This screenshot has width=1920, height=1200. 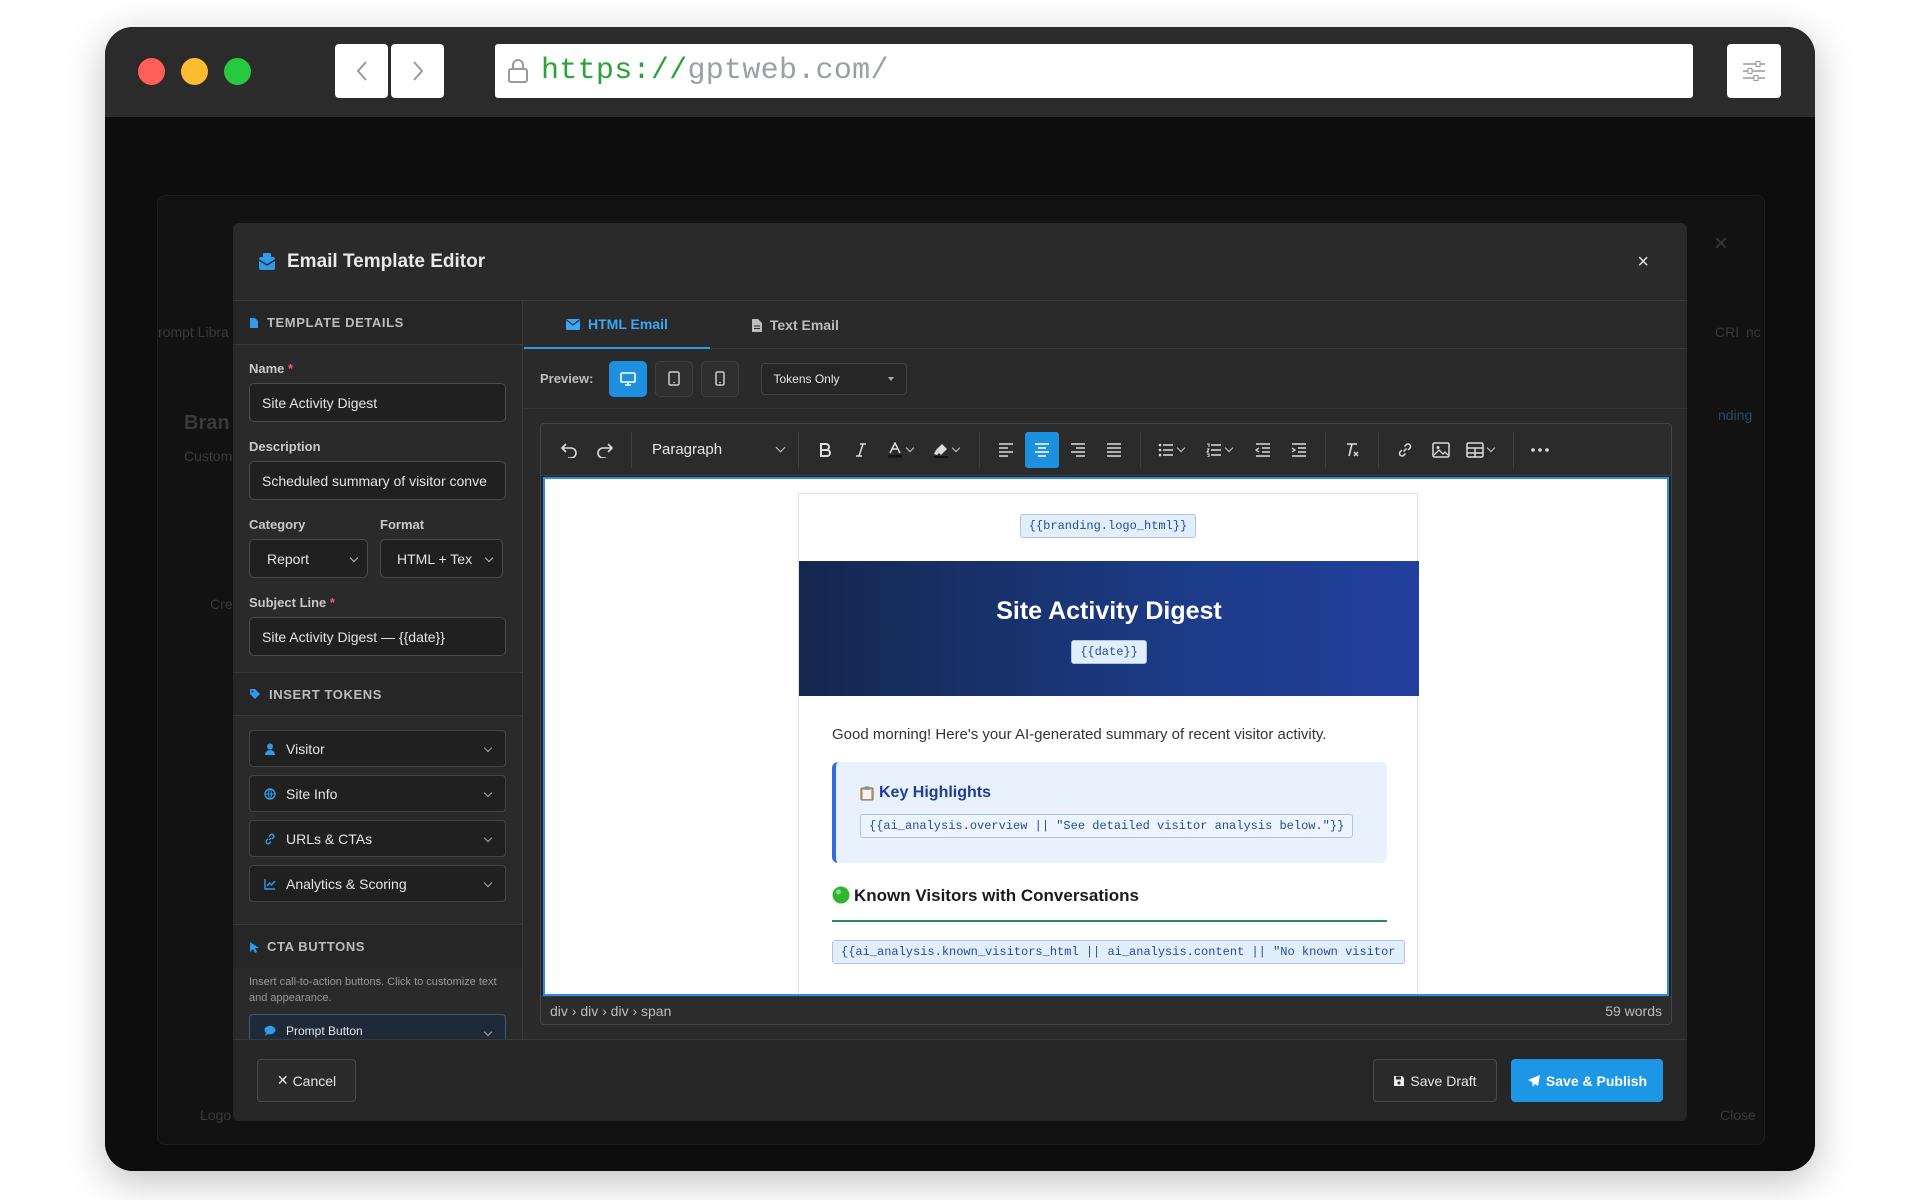 I want to click on description-field: Scheduled summary of visitor conve, so click(x=377, y=480).